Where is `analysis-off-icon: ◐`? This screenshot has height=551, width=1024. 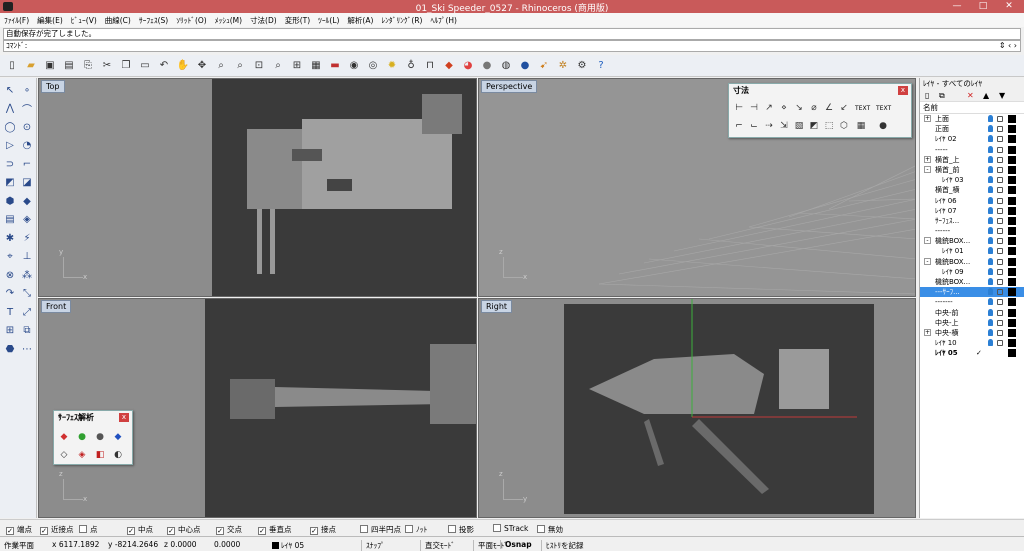 analysis-off-icon: ◐ is located at coordinates (118, 455).